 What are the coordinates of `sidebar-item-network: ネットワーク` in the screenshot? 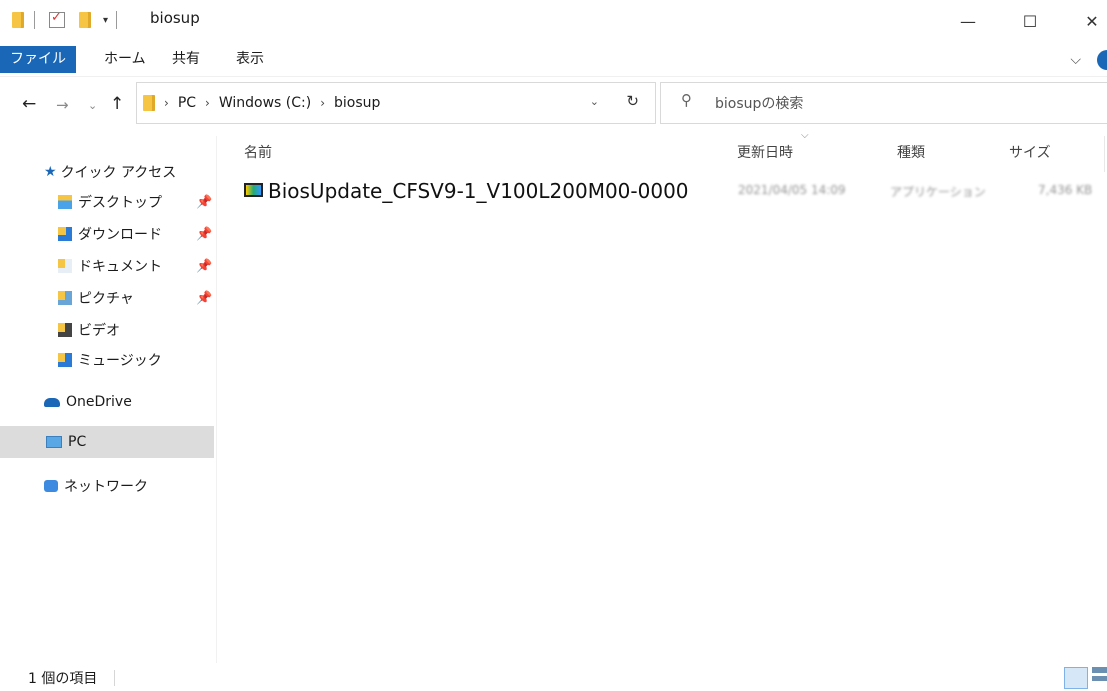 It's located at (107, 486).